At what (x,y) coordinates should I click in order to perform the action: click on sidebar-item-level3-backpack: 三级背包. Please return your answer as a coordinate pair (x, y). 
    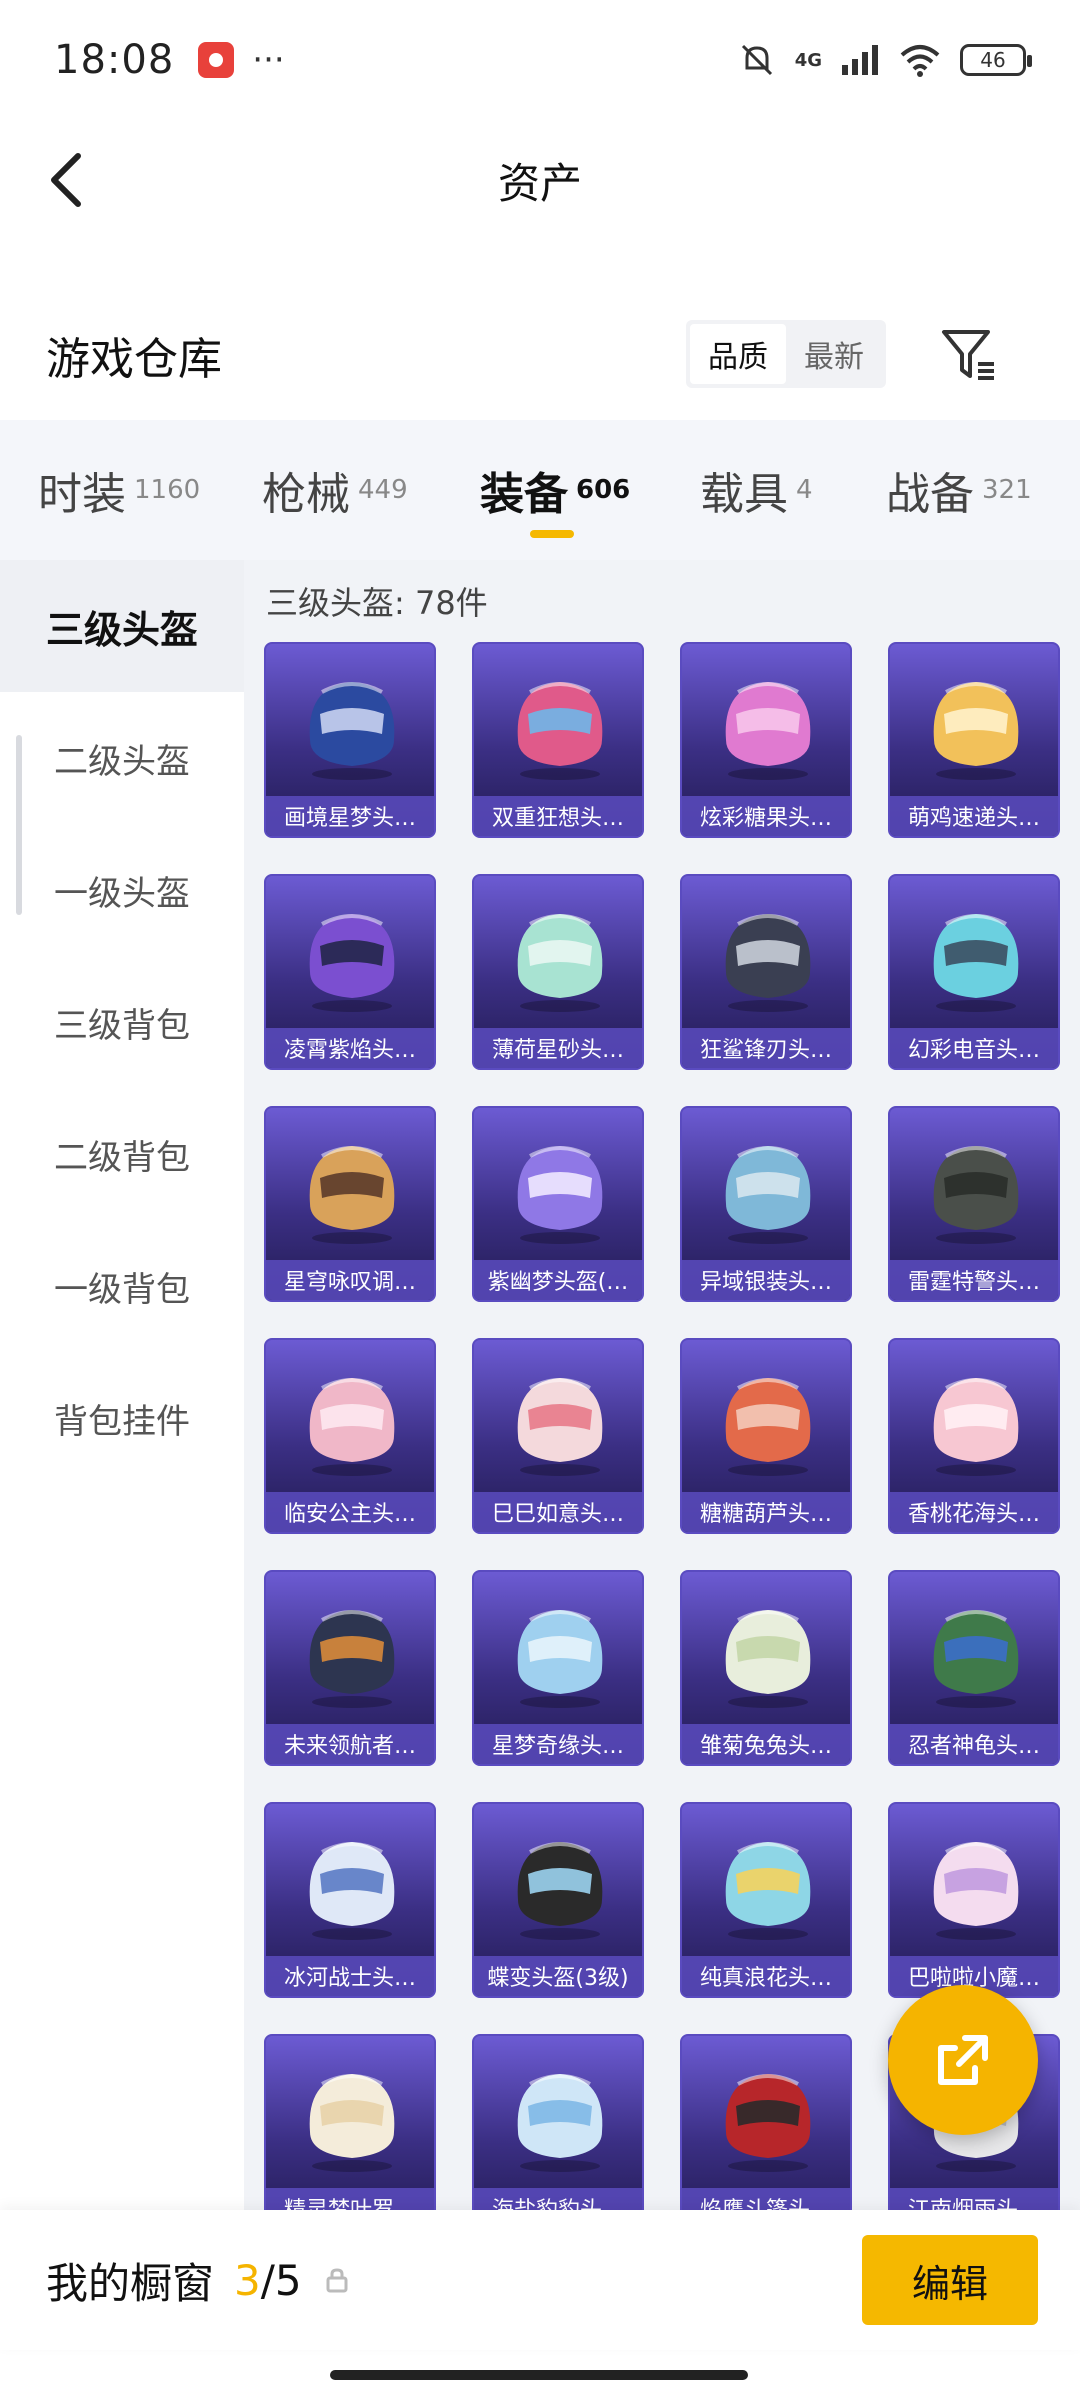
    Looking at the image, I should click on (122, 1022).